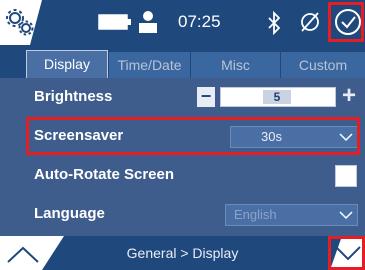  What do you see at coordinates (79, 135) in the screenshot?
I see `screensaver-label: Screensaver` at bounding box center [79, 135].